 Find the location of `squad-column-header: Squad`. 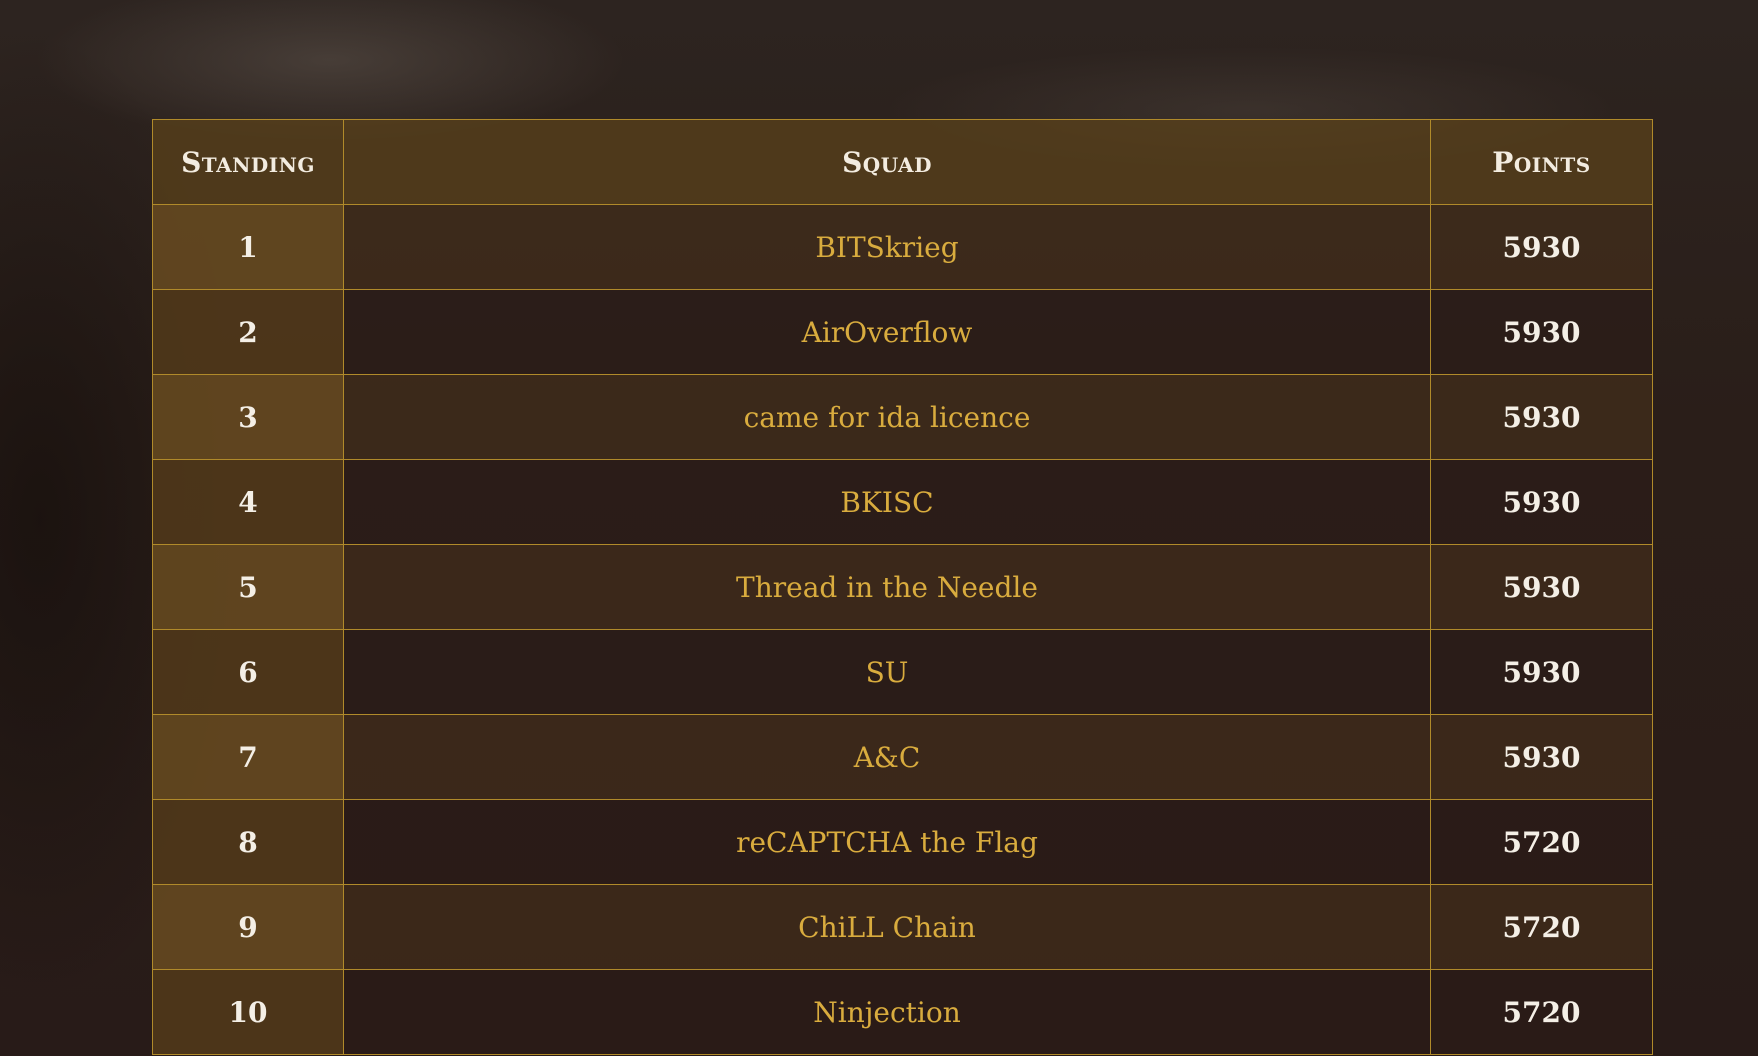

squad-column-header: Squad is located at coordinates (887, 162).